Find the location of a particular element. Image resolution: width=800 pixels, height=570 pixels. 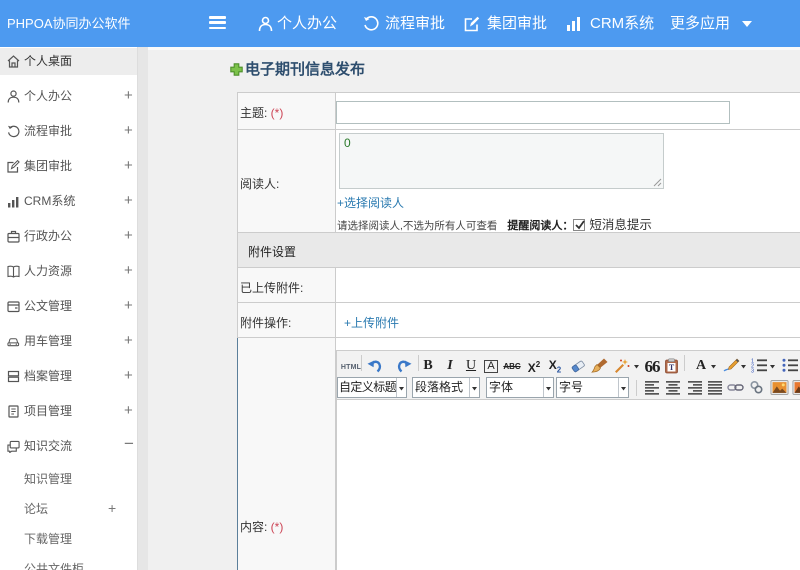

svg-text: T is located at coordinates (671, 367).